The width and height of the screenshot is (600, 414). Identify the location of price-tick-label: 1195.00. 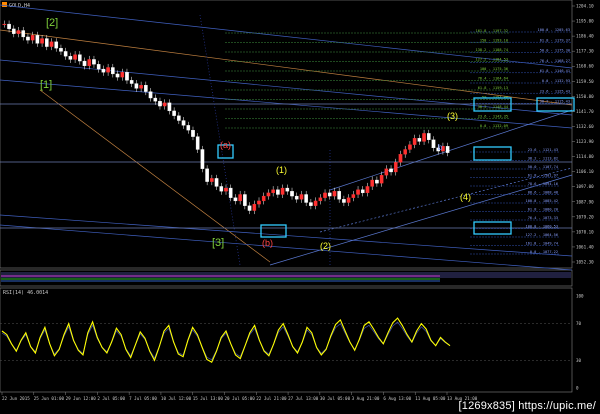
(585, 21).